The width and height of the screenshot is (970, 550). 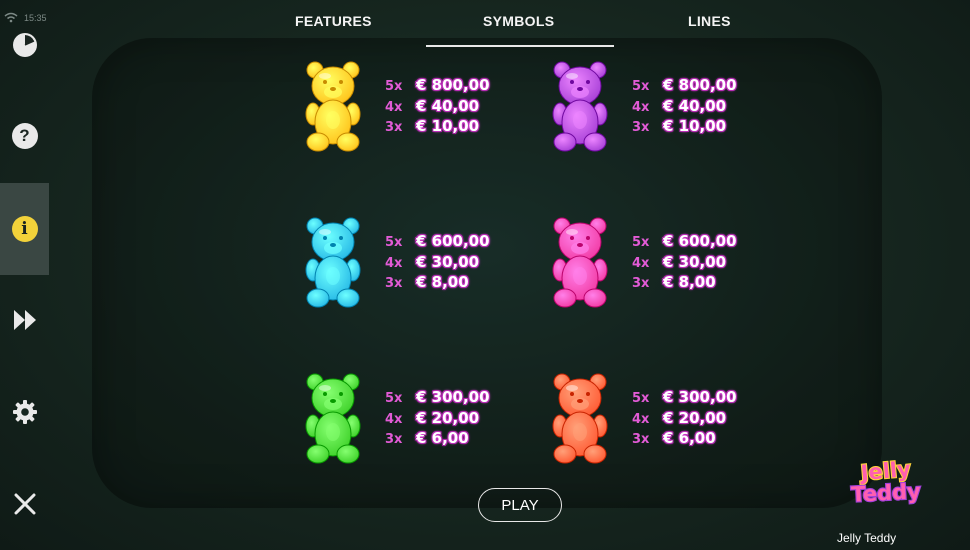 What do you see at coordinates (333, 262) in the screenshot?
I see `blue-bear-icon` at bounding box center [333, 262].